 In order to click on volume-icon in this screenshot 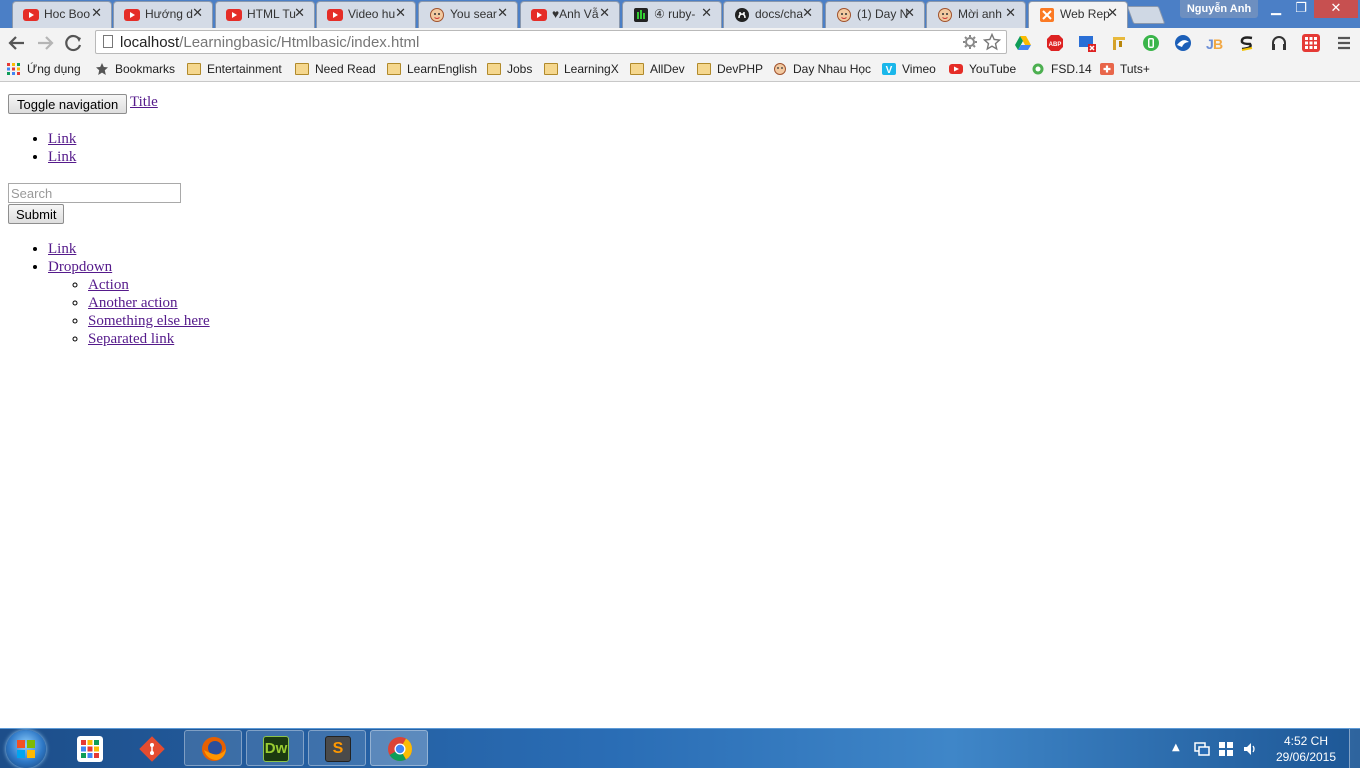, I will do `click(1250, 749)`.